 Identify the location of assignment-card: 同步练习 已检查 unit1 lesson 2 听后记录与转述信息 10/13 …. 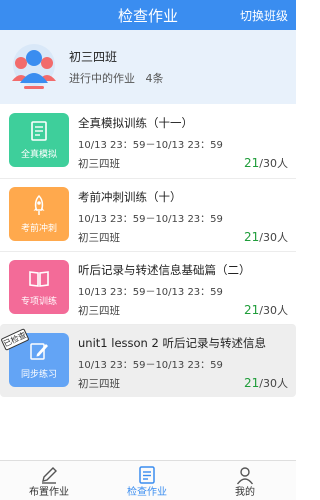
(148, 360).